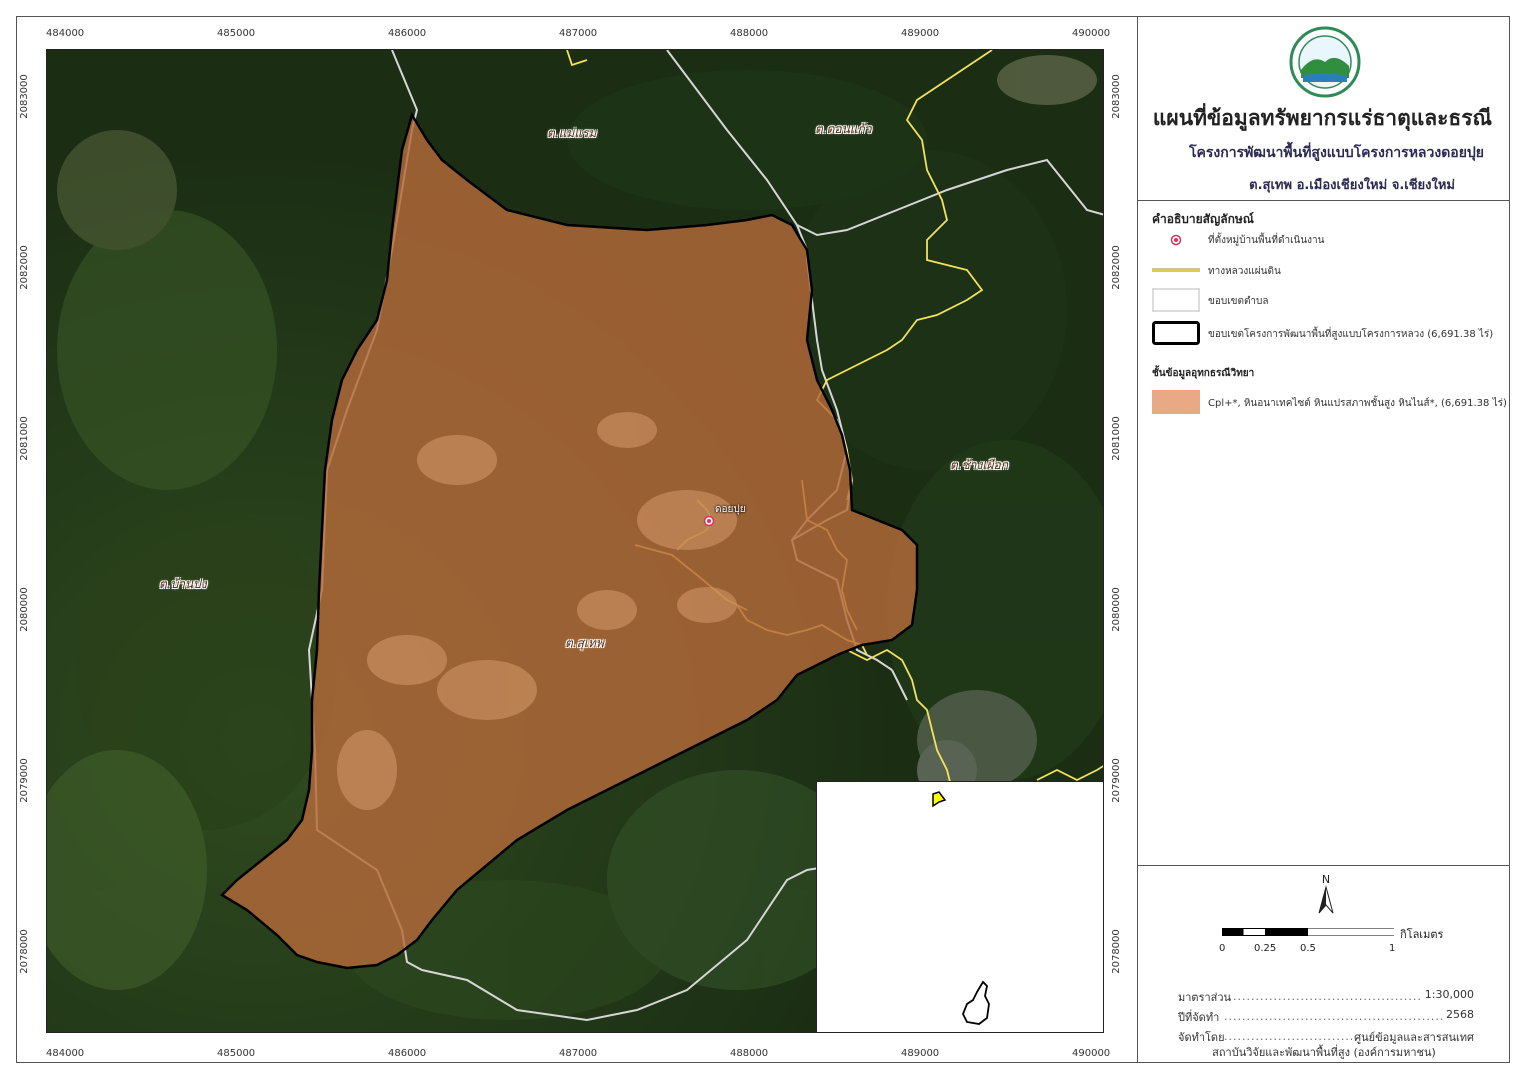 Image resolution: width=1526 pixels, height=1080 pixels. Describe the element at coordinates (730, 509) in the screenshot. I see `village-label-doi-pui: ดอยปุย` at that location.